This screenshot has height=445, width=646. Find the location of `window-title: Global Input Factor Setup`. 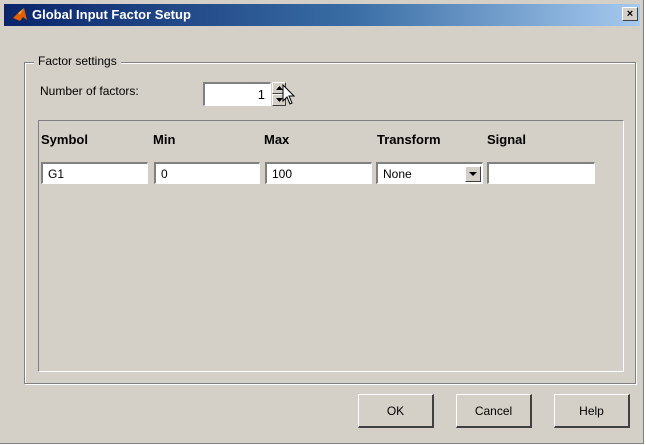

window-title: Global Input Factor Setup is located at coordinates (111, 14).